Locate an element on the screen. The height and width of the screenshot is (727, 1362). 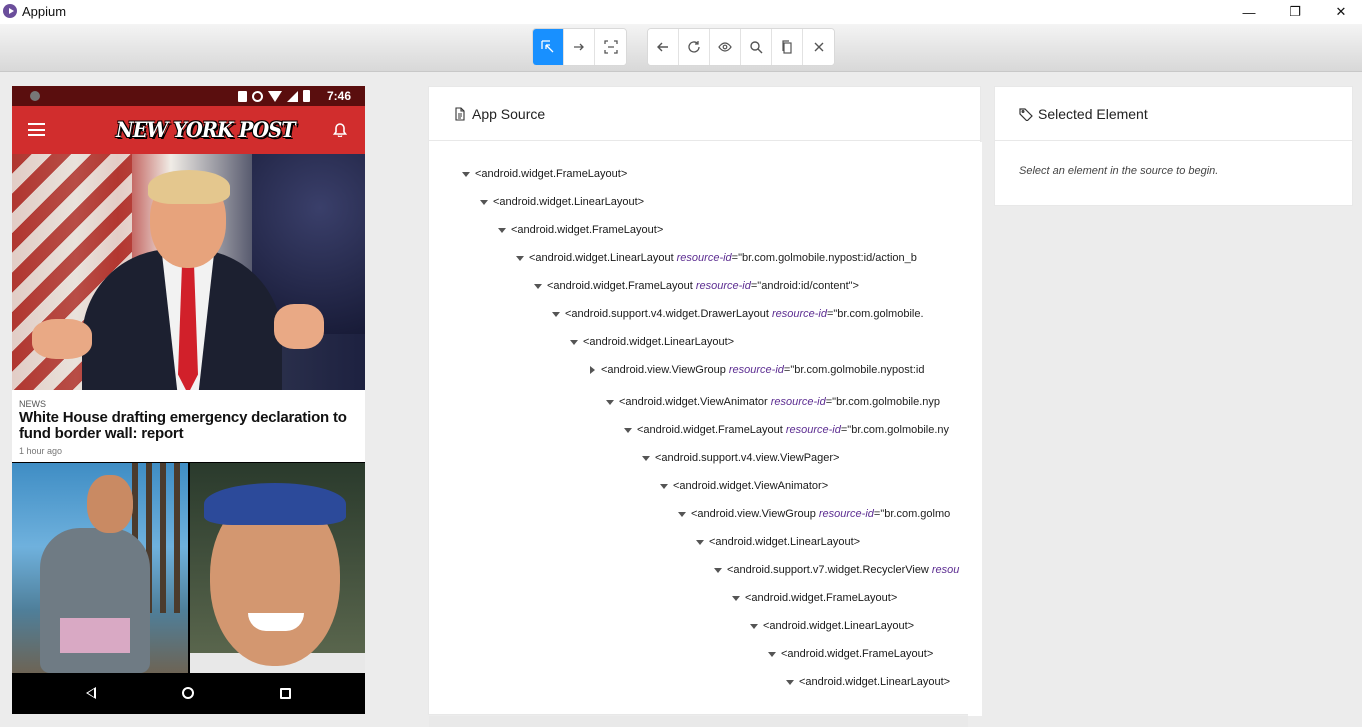
source-tree-node: <android.support.v4.view.ViewPager> is located at coordinates (738, 458).